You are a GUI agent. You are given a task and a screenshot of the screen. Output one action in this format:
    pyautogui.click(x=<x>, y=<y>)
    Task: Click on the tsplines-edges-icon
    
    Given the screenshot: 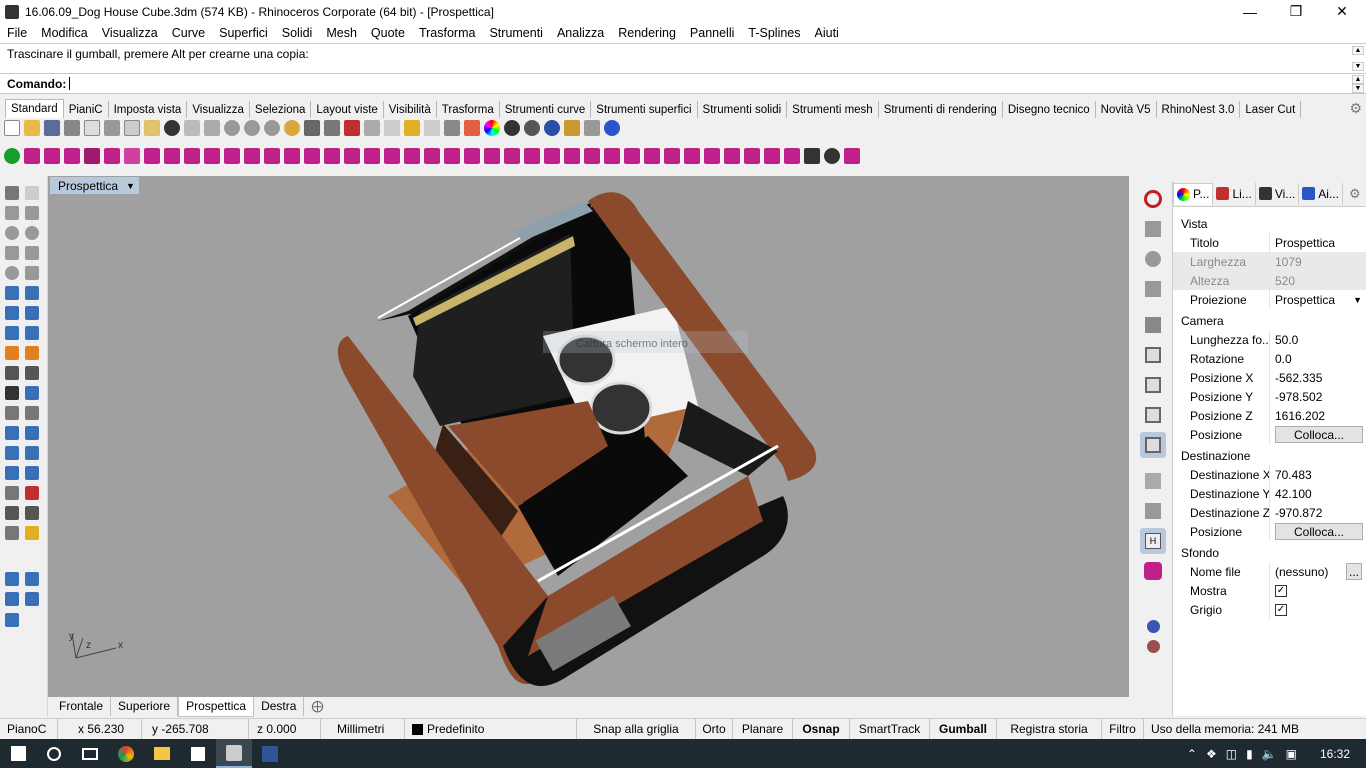 What is the action you would take?
    pyautogui.click(x=792, y=156)
    